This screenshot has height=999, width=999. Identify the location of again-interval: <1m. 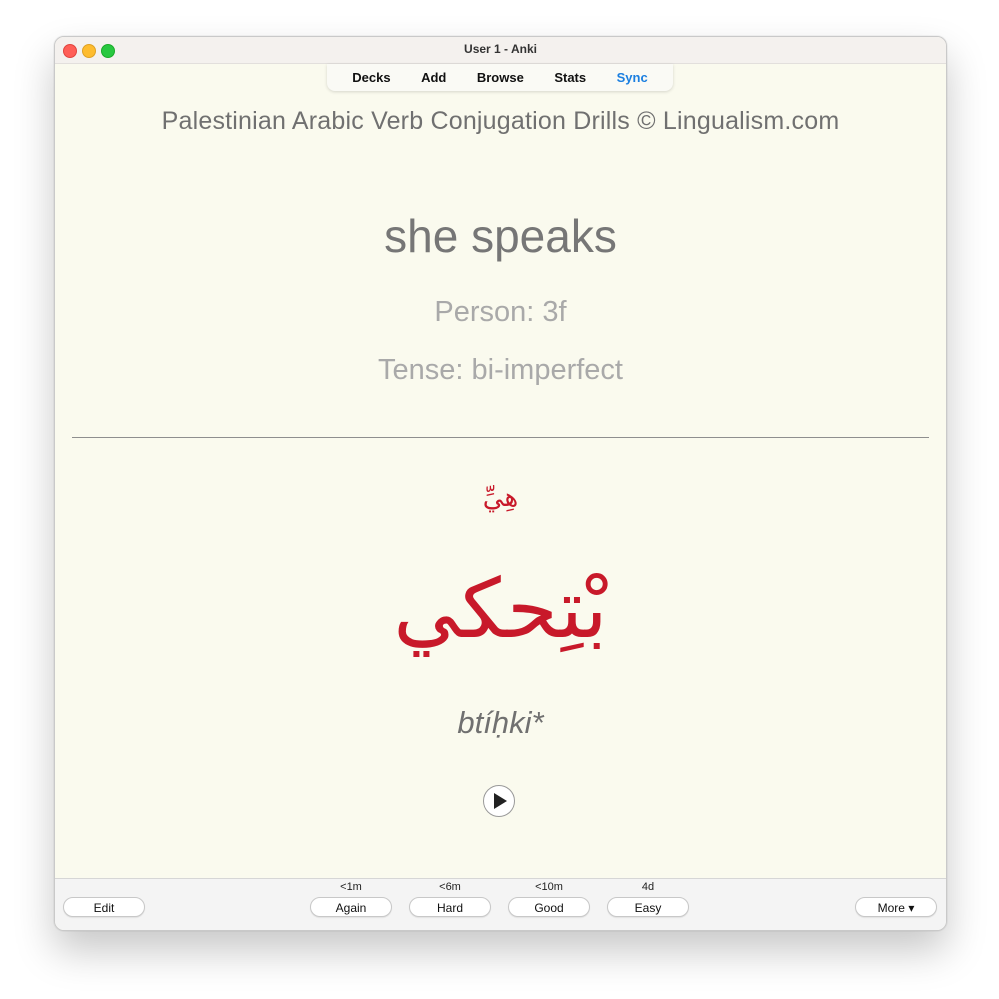
(351, 887).